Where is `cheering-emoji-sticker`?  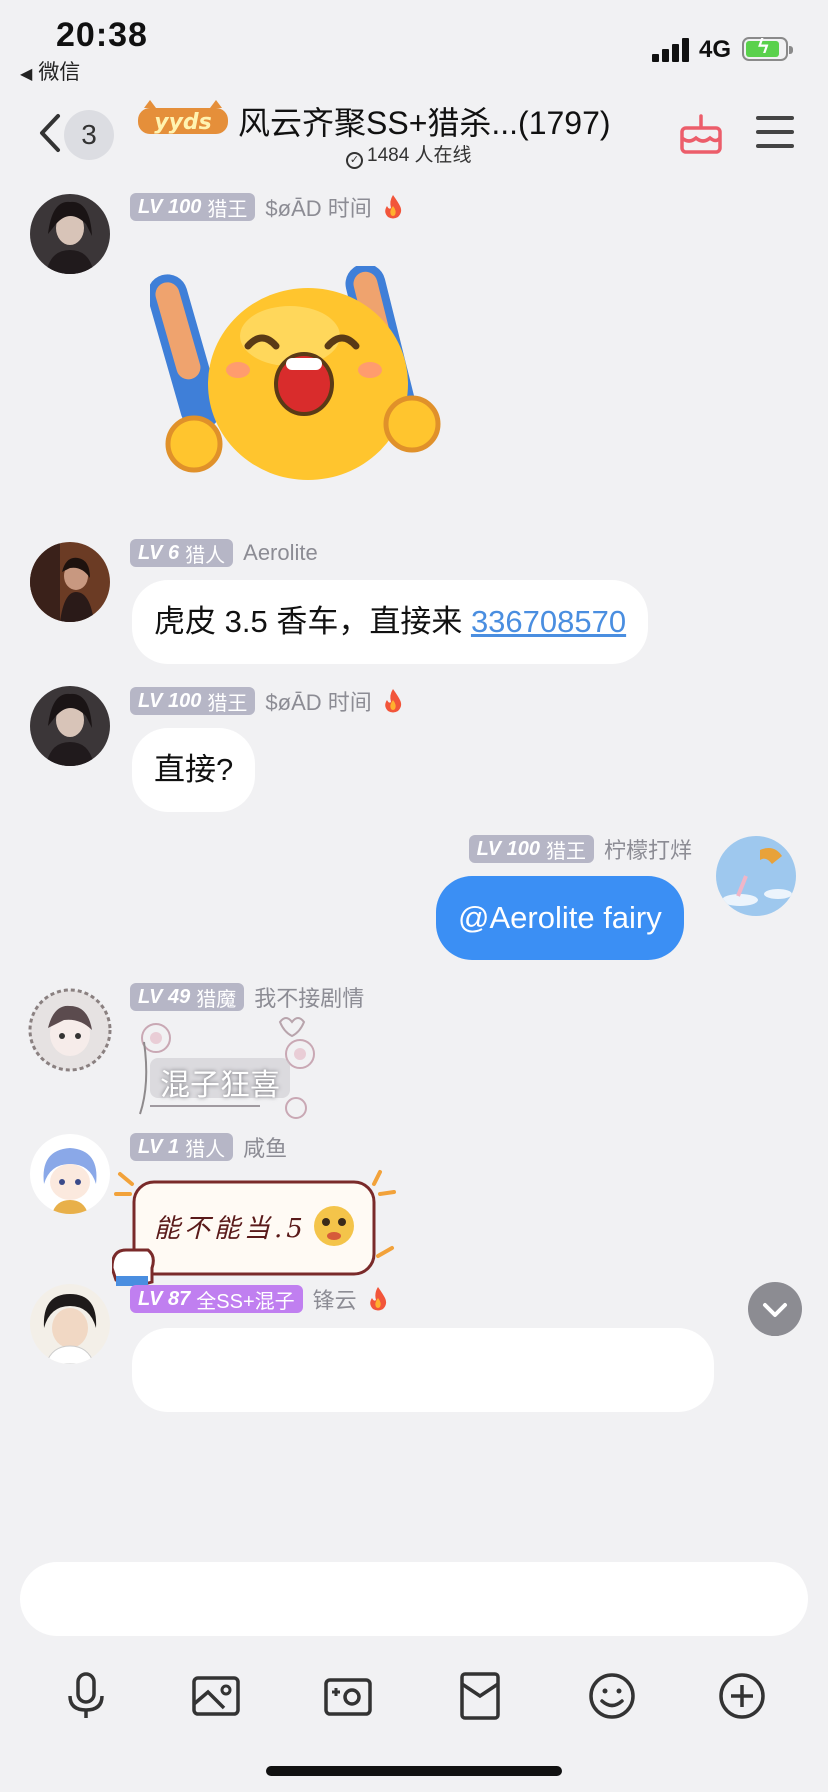
cheering-emoji-sticker is located at coordinates (305, 386).